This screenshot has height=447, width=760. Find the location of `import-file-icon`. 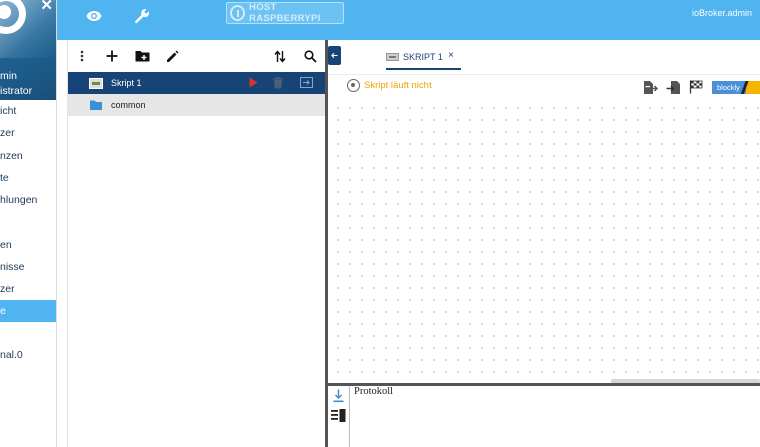

import-file-icon is located at coordinates (673, 87).